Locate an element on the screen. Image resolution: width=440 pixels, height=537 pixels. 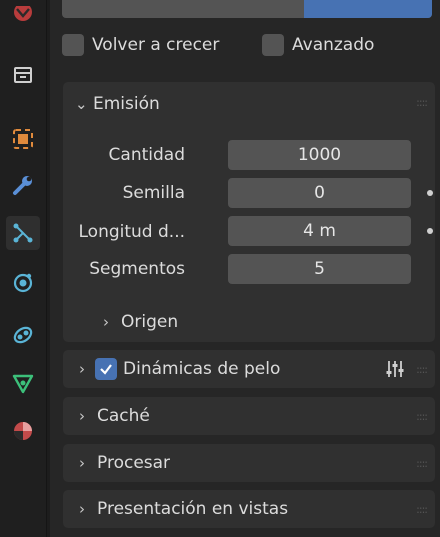
physics-icon is located at coordinates (23, 283).